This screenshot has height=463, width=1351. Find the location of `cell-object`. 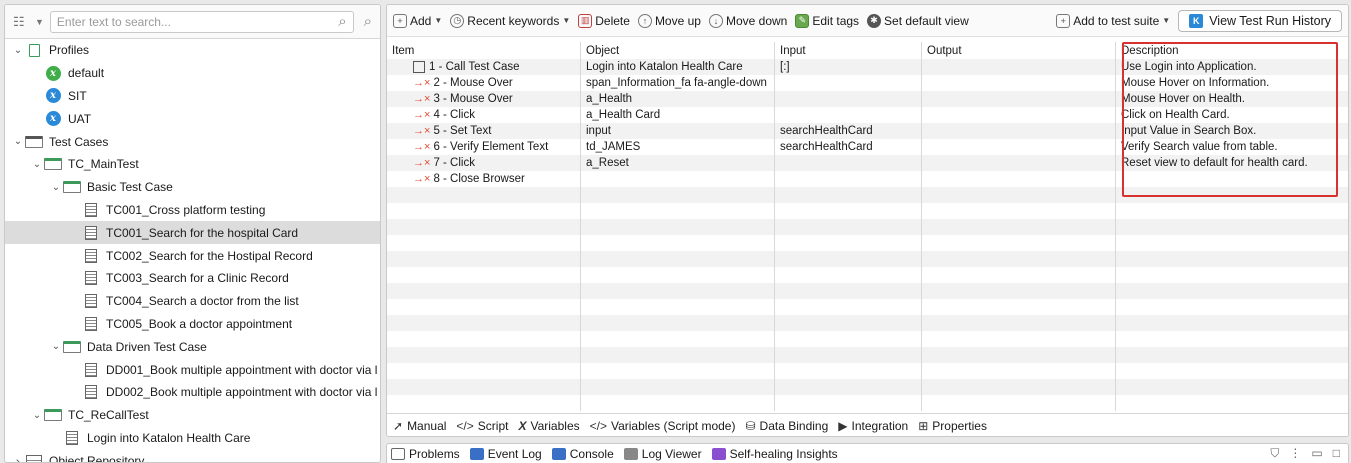

cell-object is located at coordinates (678, 179).